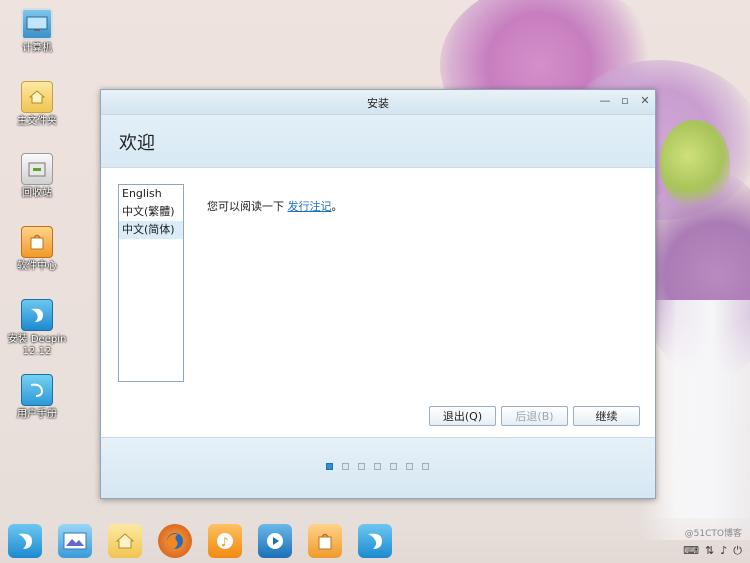  What do you see at coordinates (625, 101) in the screenshot?
I see `maximize-icon: ▫` at bounding box center [625, 101].